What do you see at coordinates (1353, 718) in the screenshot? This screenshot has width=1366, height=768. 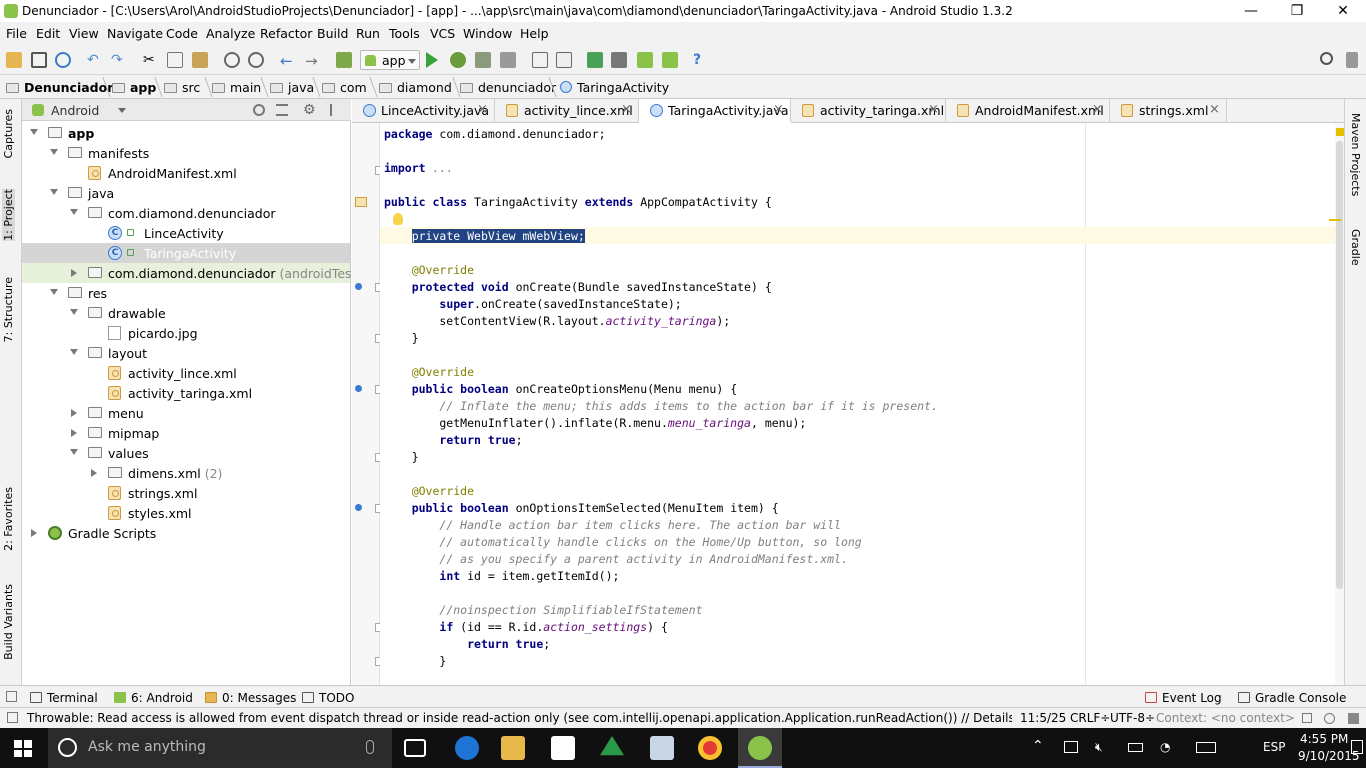 I see `memory-indicator-icon` at bounding box center [1353, 718].